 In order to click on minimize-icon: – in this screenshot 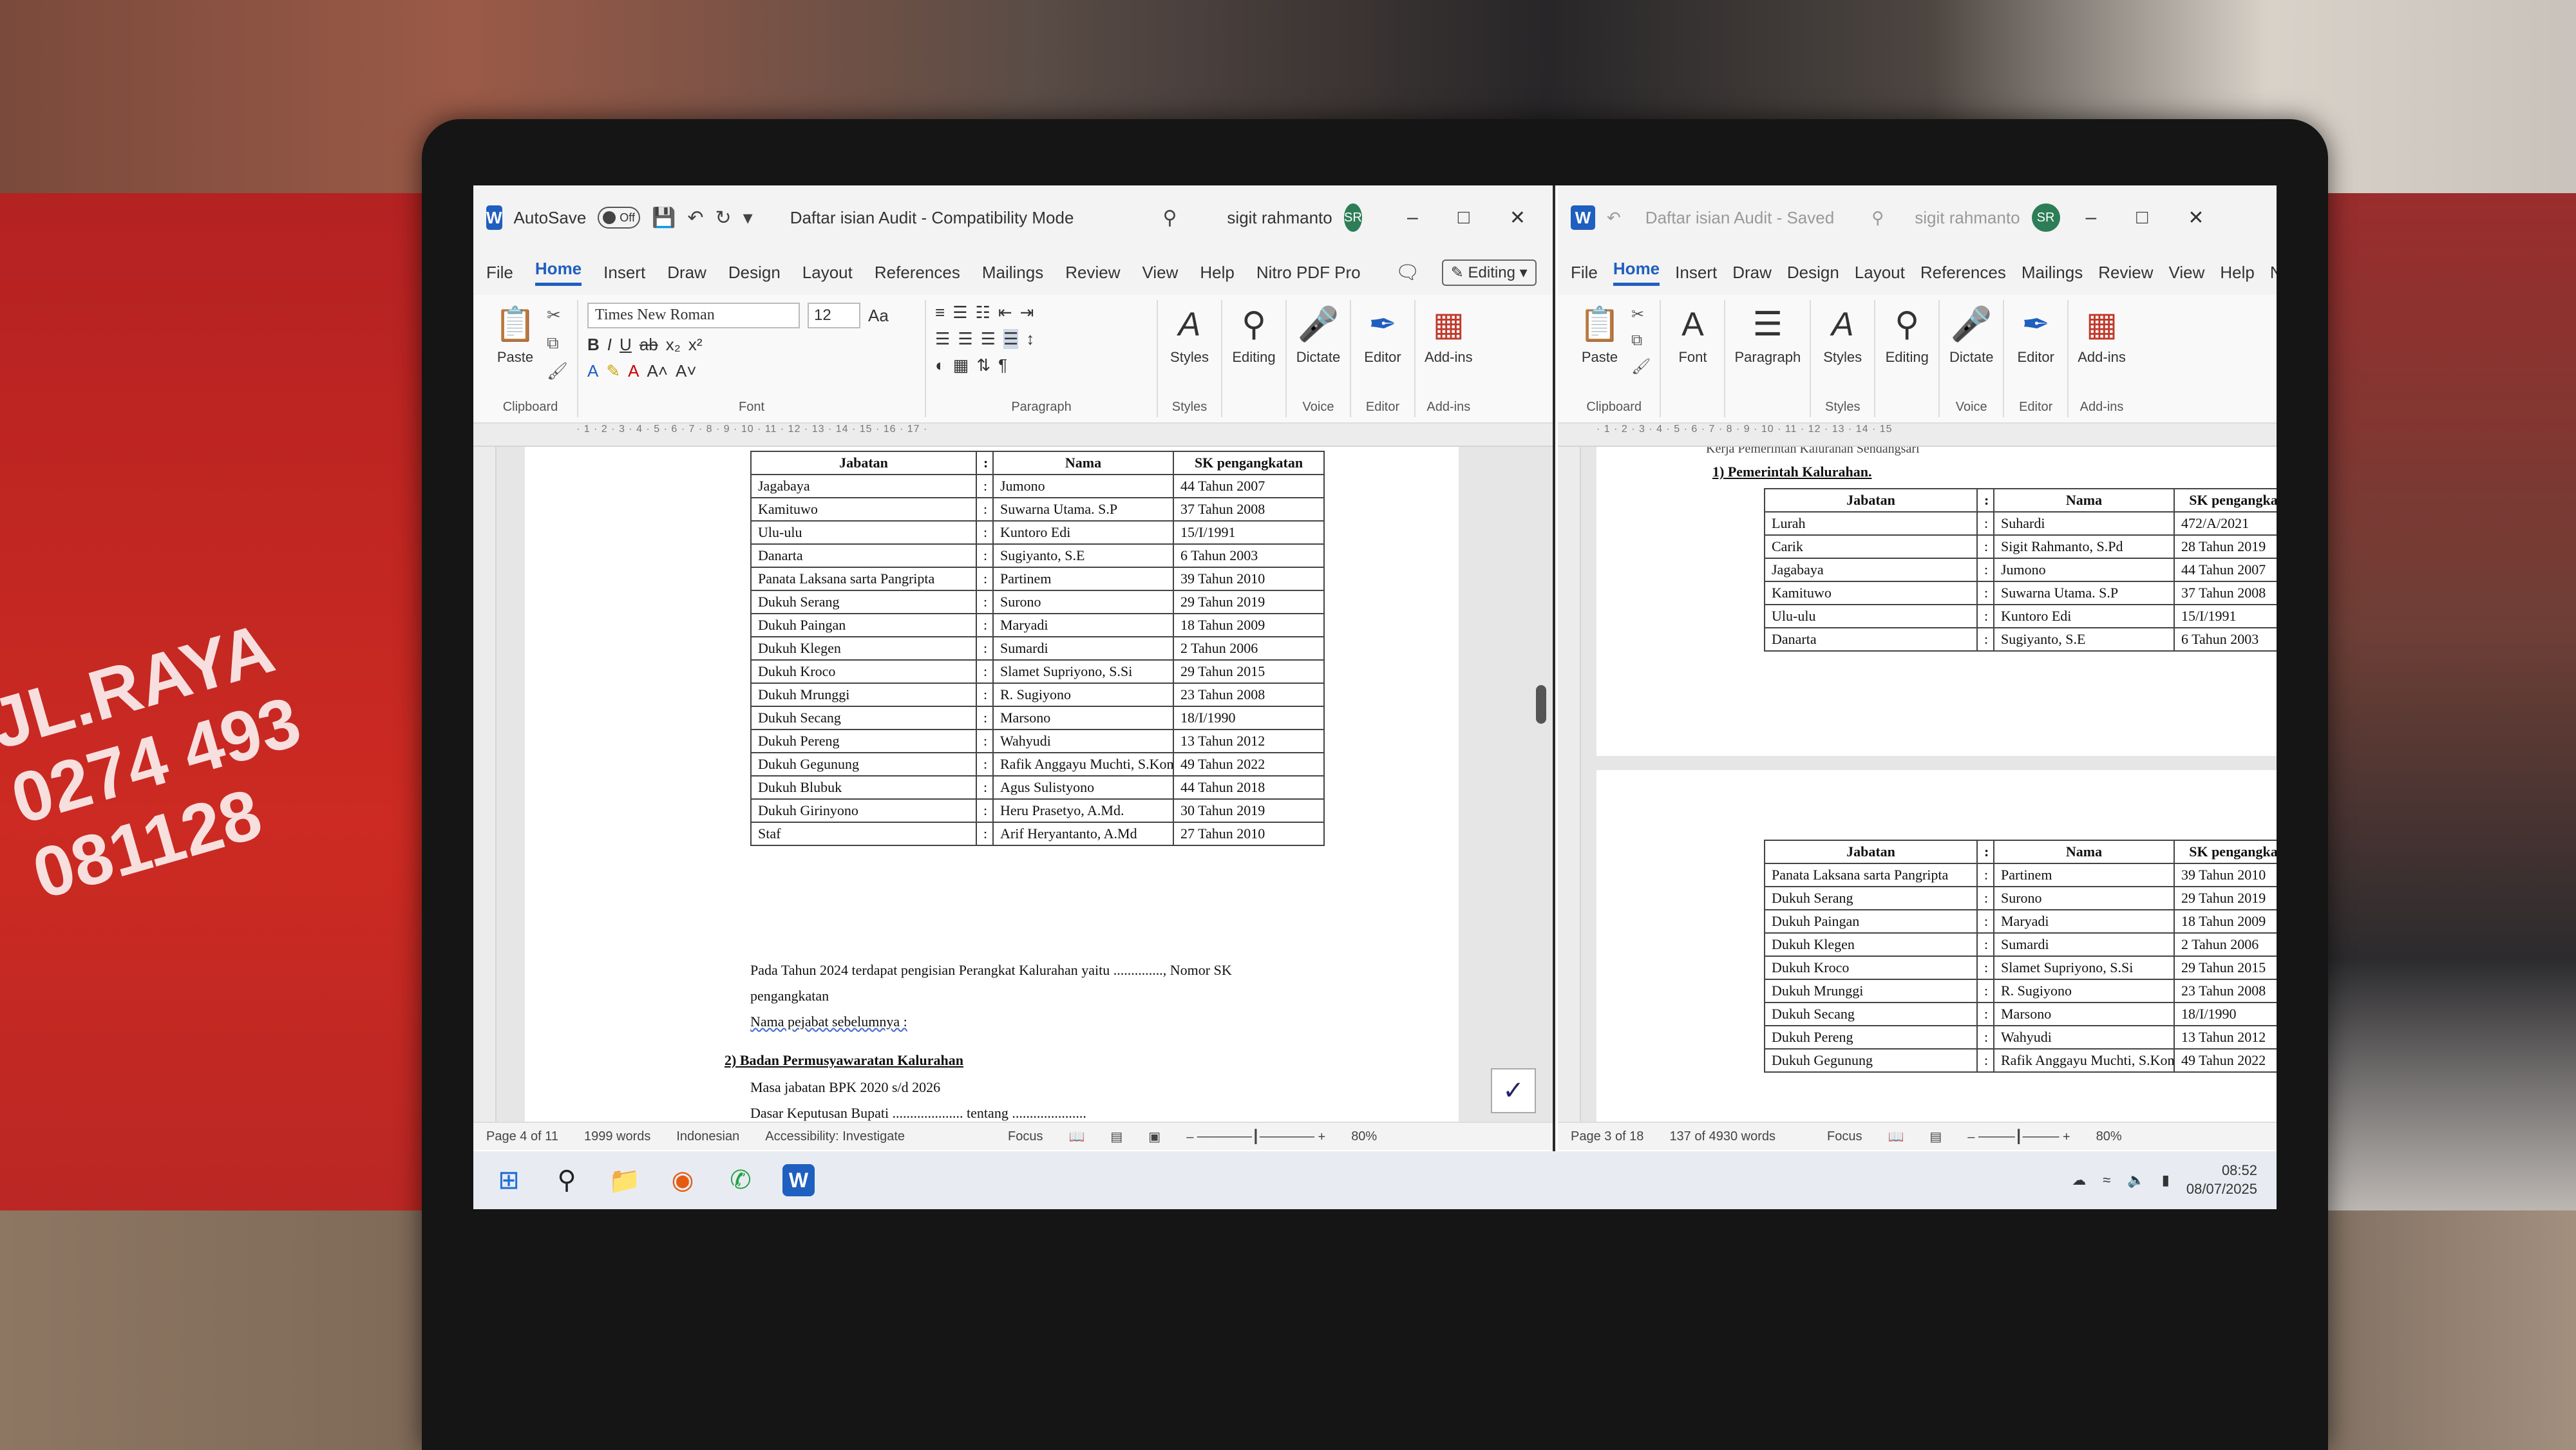, I will do `click(1413, 218)`.